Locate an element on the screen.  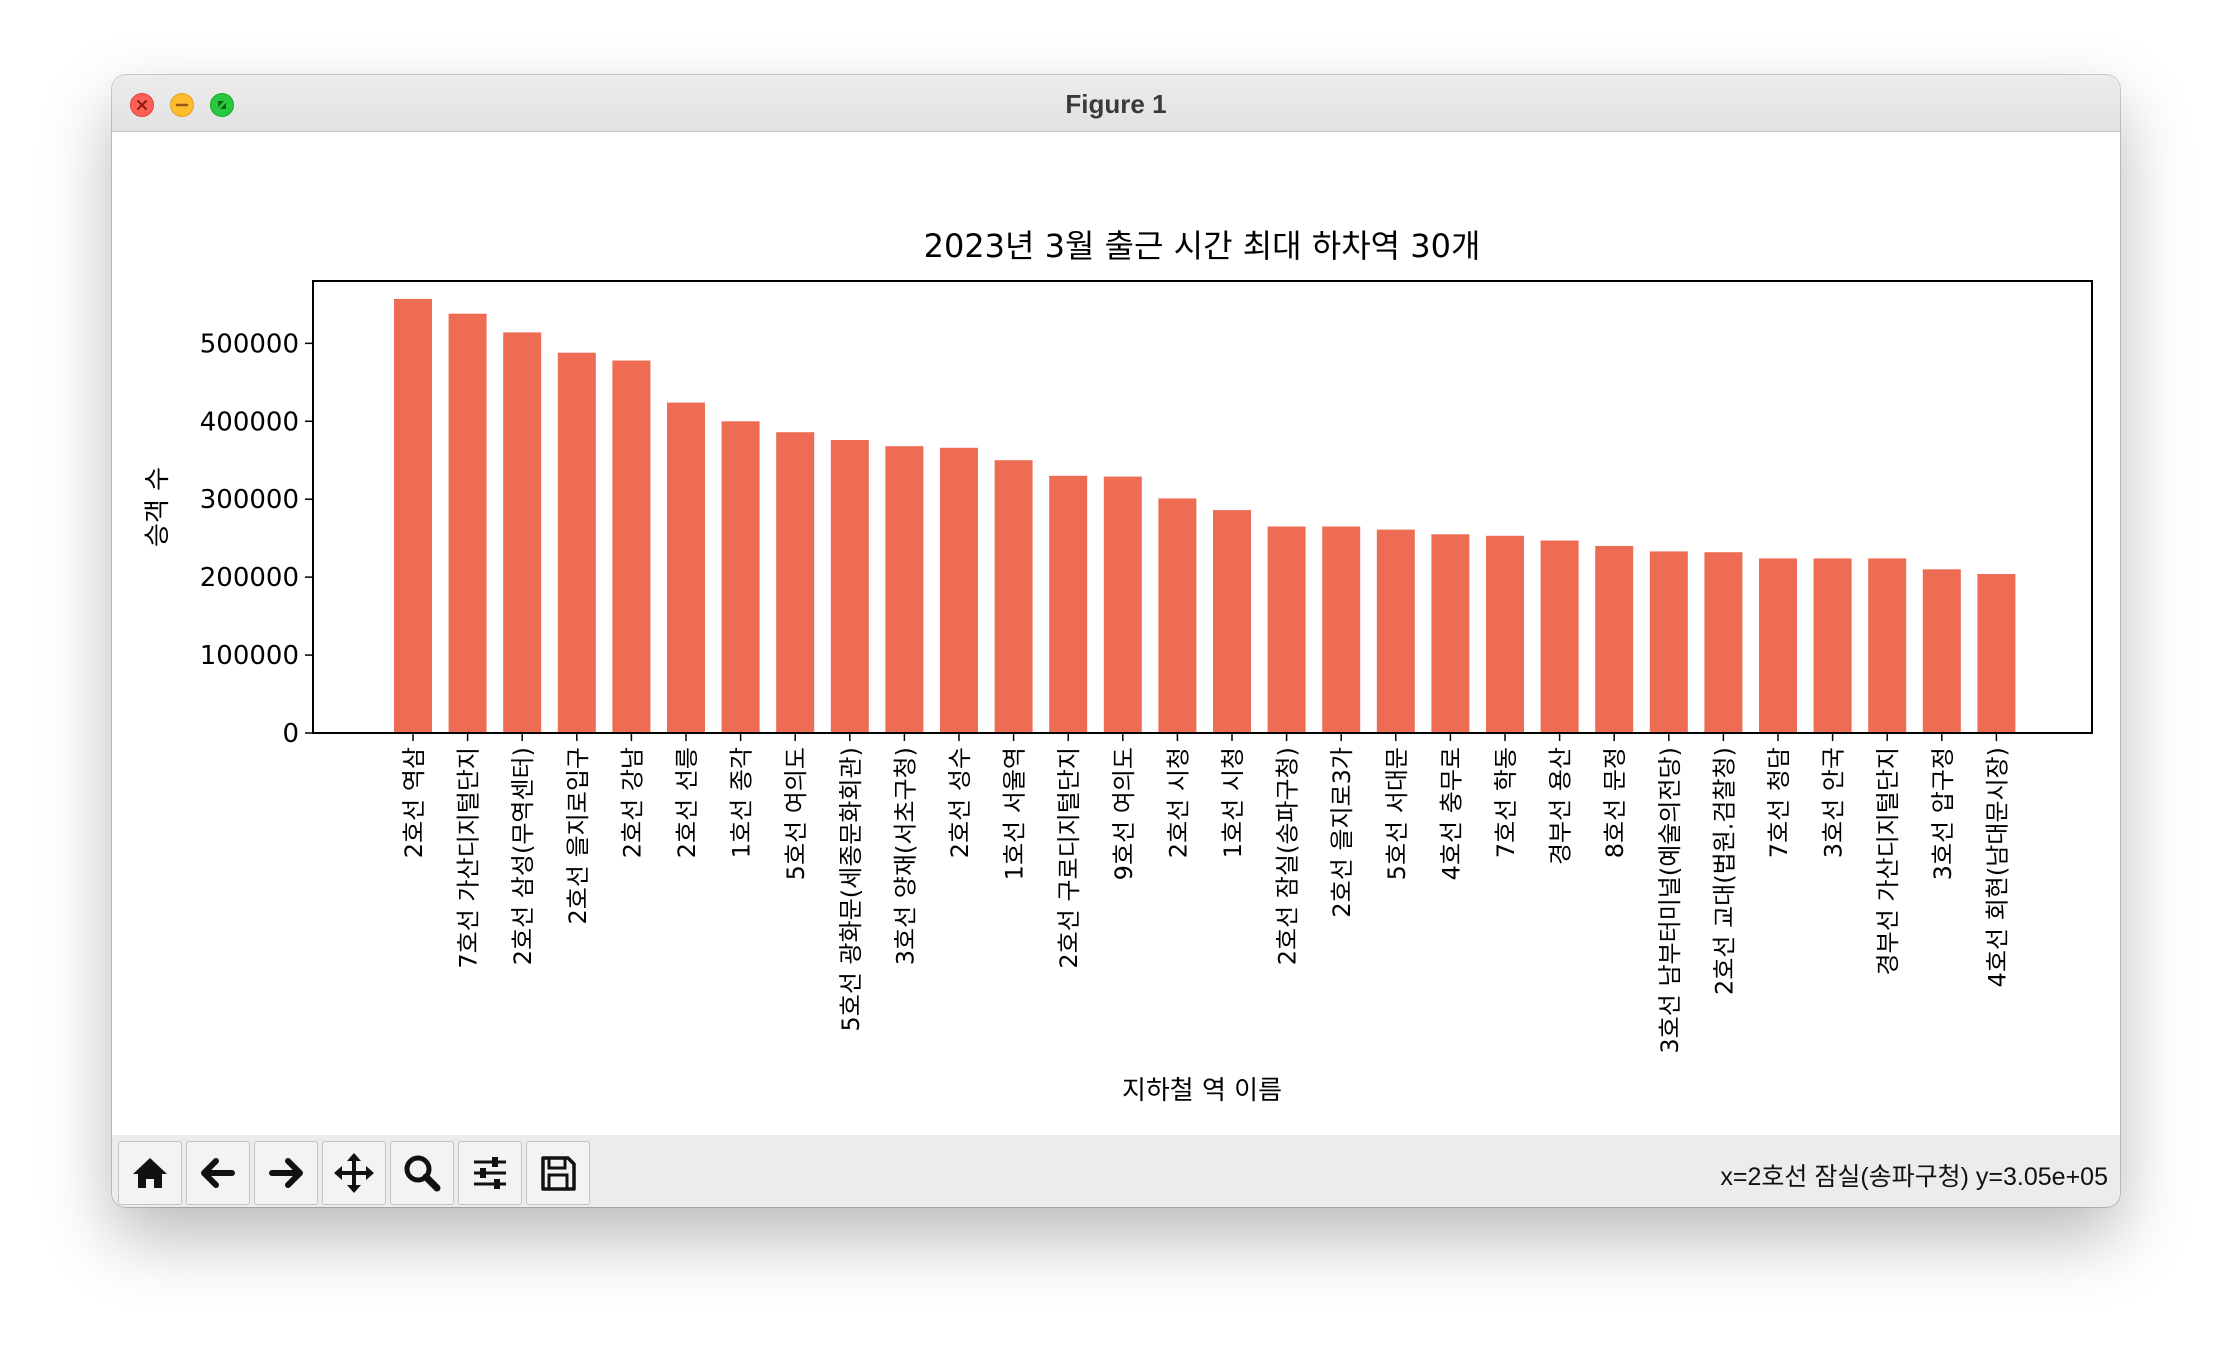
home-icon is located at coordinates (150, 1173).